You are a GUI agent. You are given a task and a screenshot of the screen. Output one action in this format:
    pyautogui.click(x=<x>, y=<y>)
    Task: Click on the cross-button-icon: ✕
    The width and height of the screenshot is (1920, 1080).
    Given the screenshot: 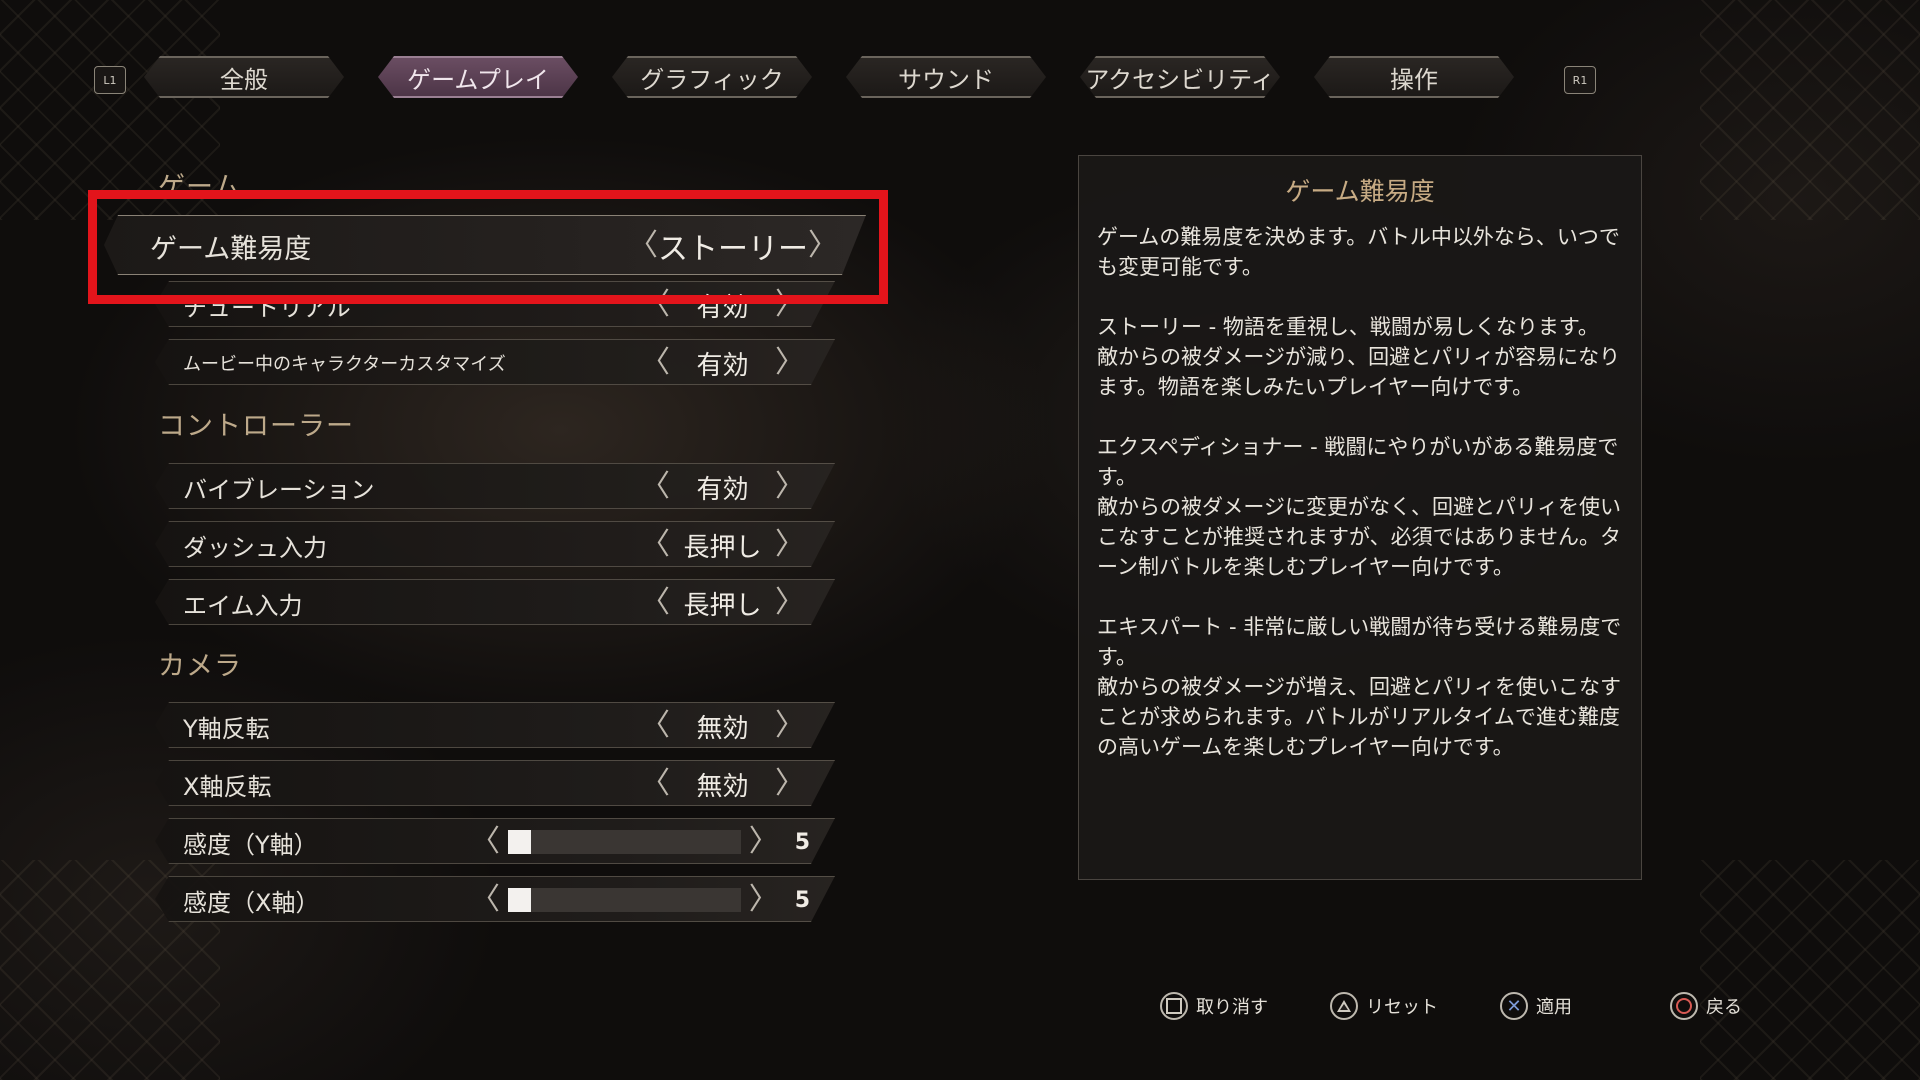 What is the action you would take?
    pyautogui.click(x=1514, y=1006)
    